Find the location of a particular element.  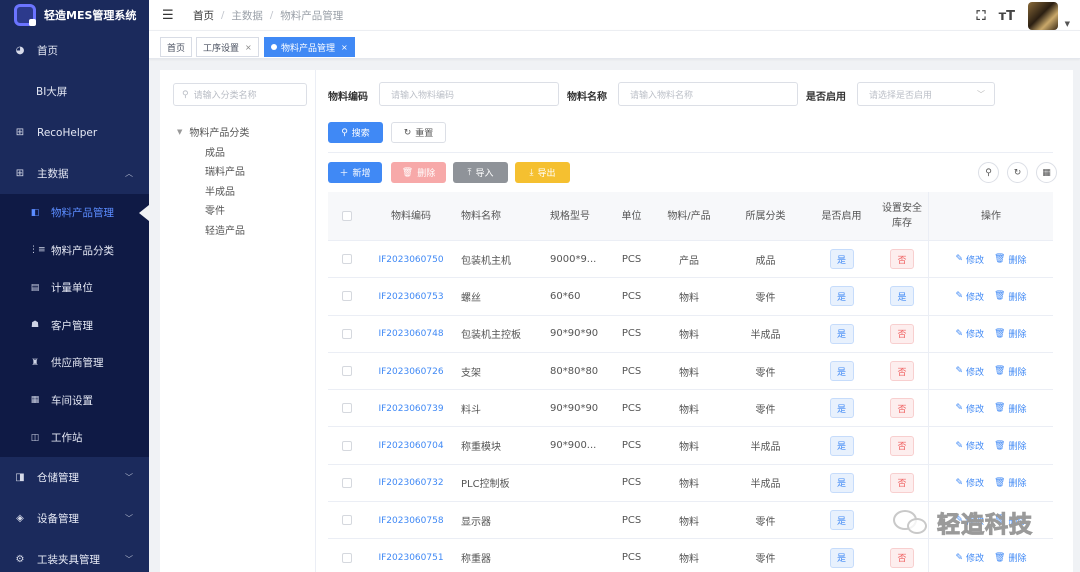

import-button: ⤒ 导入 is located at coordinates (480, 172).